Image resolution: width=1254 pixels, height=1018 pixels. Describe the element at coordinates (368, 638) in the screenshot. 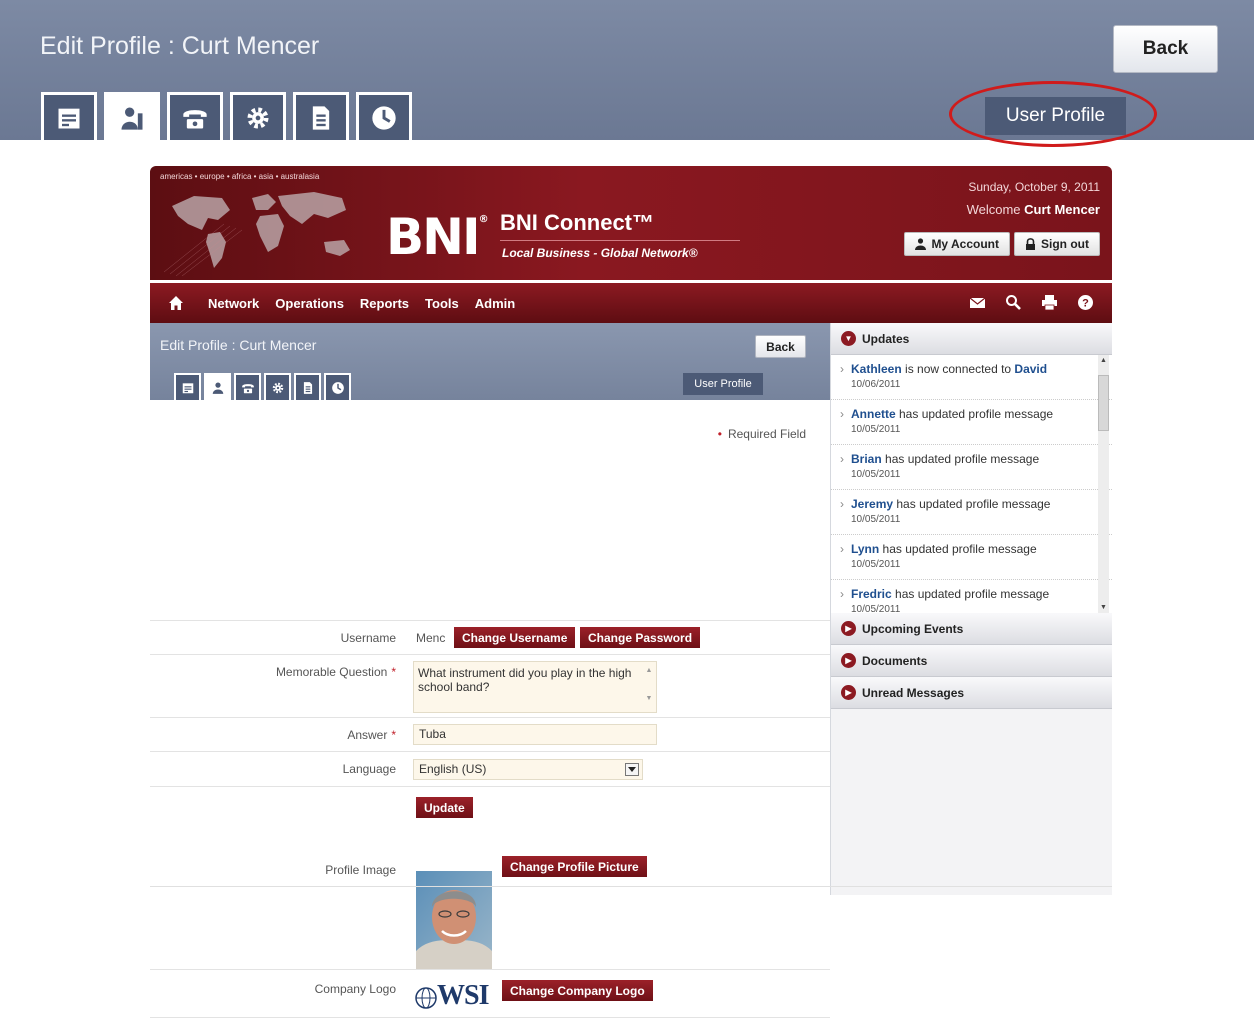

I see `username-label: Username` at that location.